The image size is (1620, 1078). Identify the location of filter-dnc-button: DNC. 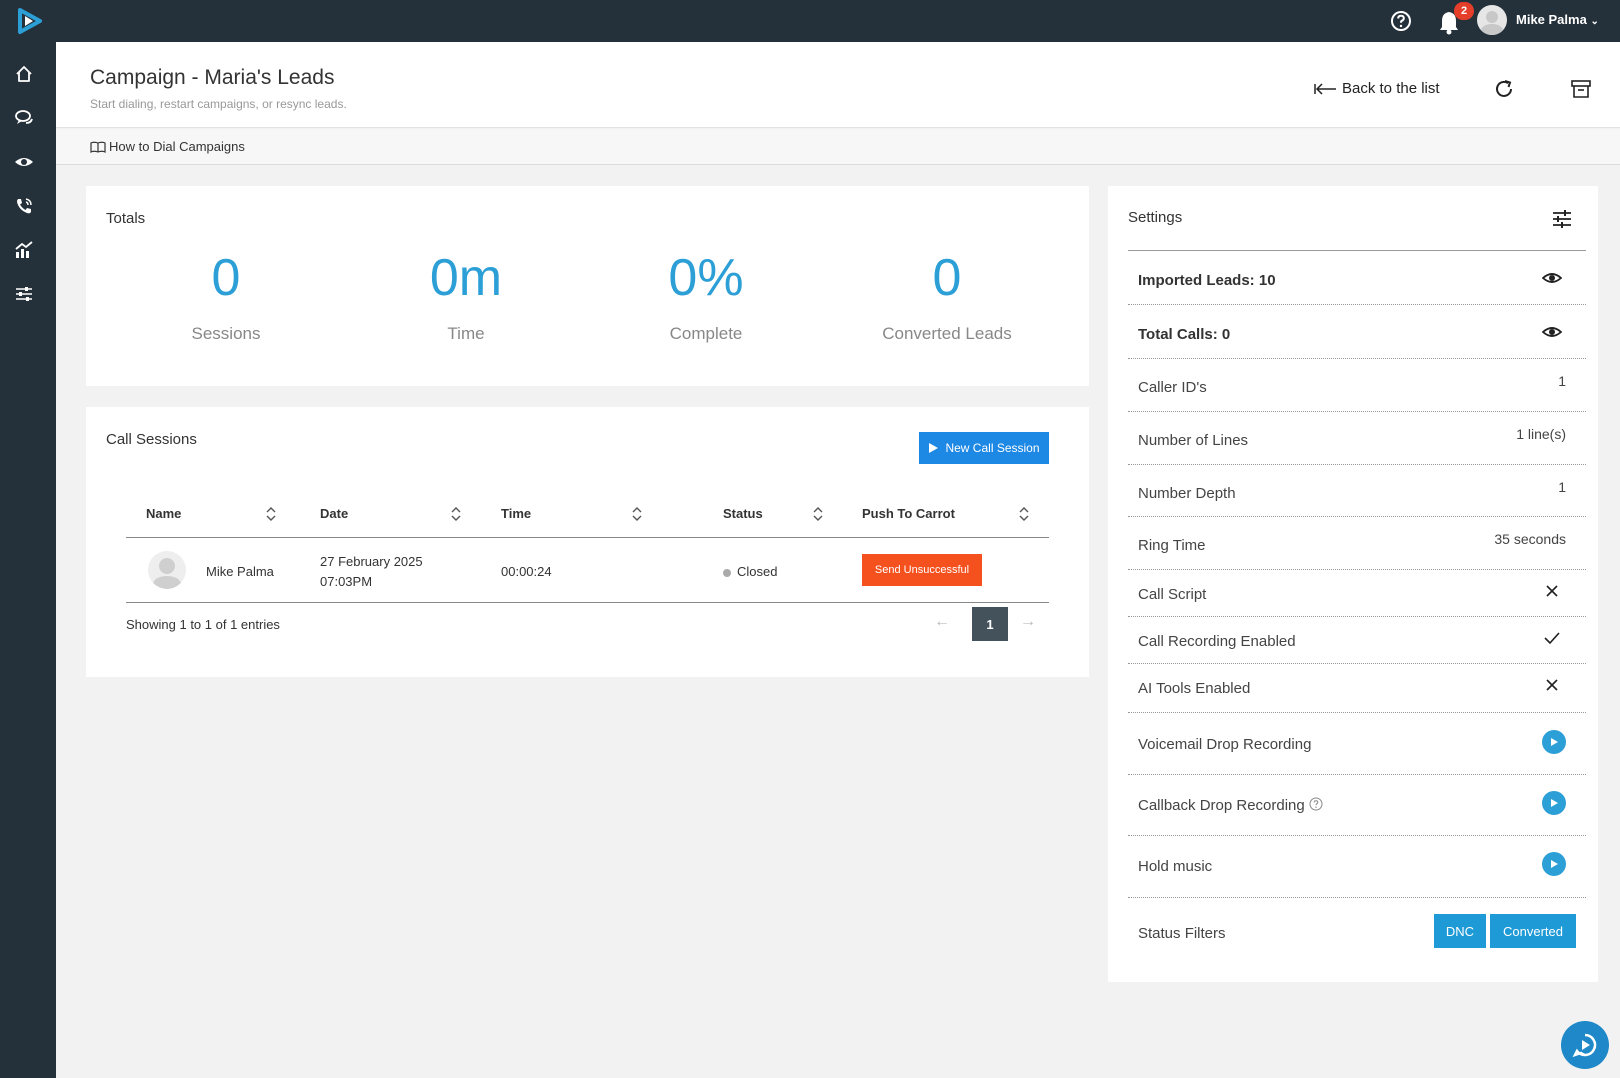
(1460, 931).